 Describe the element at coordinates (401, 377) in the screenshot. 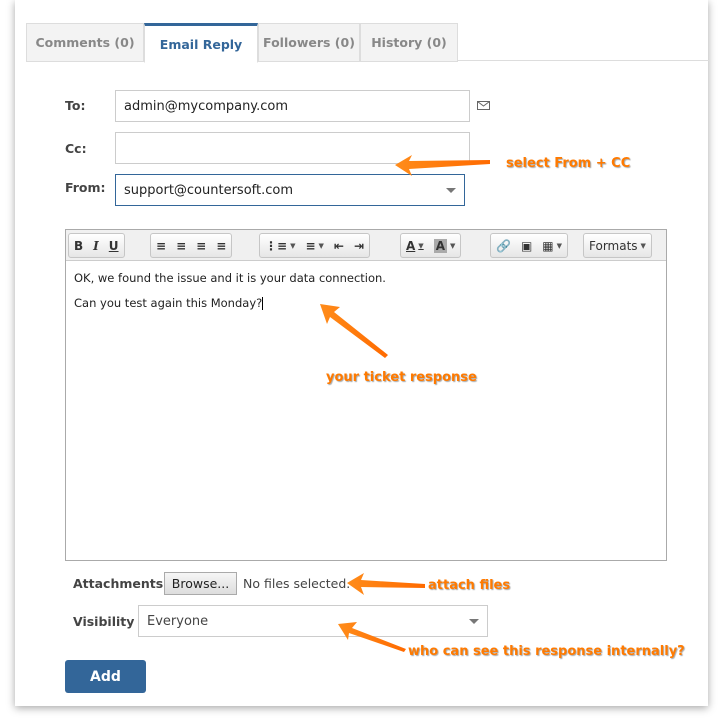

I see `annotation-response: your ticket response` at that location.